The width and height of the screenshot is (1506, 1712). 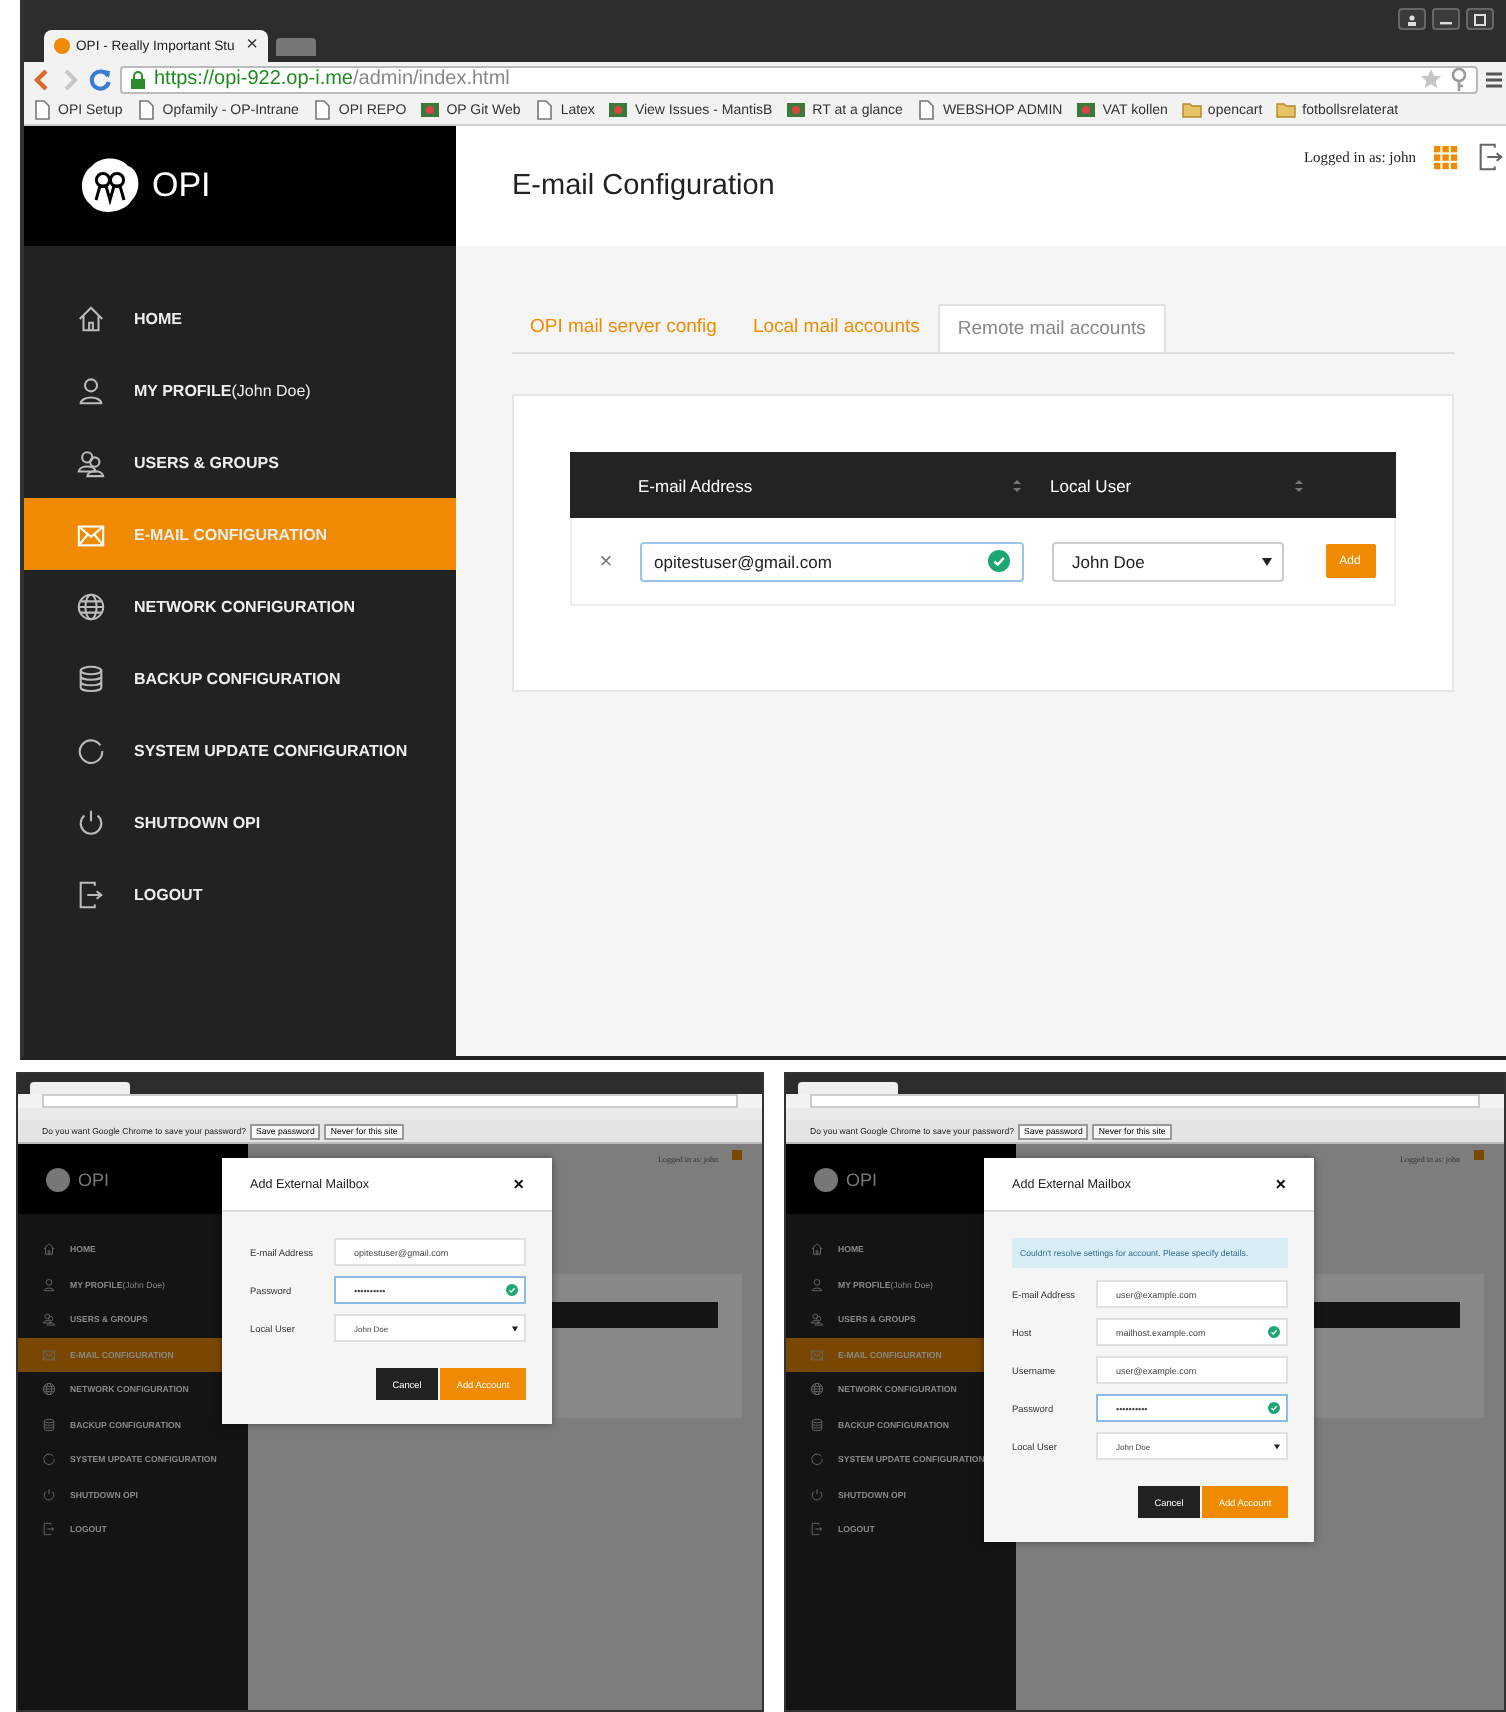 What do you see at coordinates (240, 462) in the screenshot?
I see `nav-item: USERS & GROUPS` at bounding box center [240, 462].